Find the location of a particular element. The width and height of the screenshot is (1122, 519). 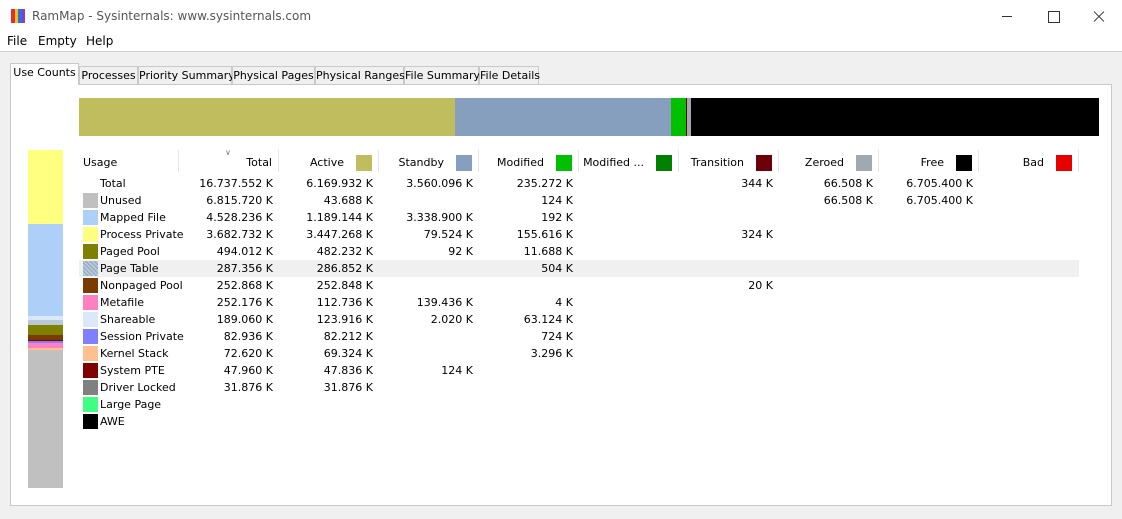

usage-name: Nonpaged Pool is located at coordinates (141, 285).